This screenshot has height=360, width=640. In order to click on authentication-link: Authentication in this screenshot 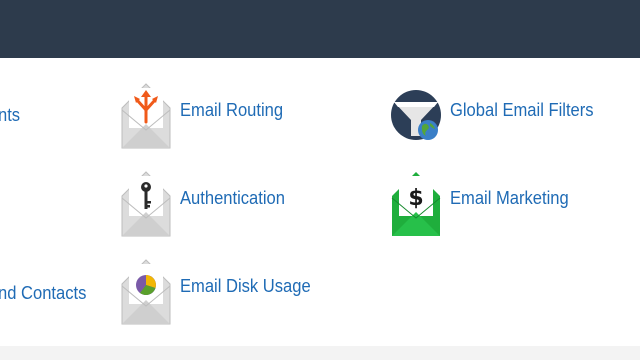, I will do `click(207, 203)`.